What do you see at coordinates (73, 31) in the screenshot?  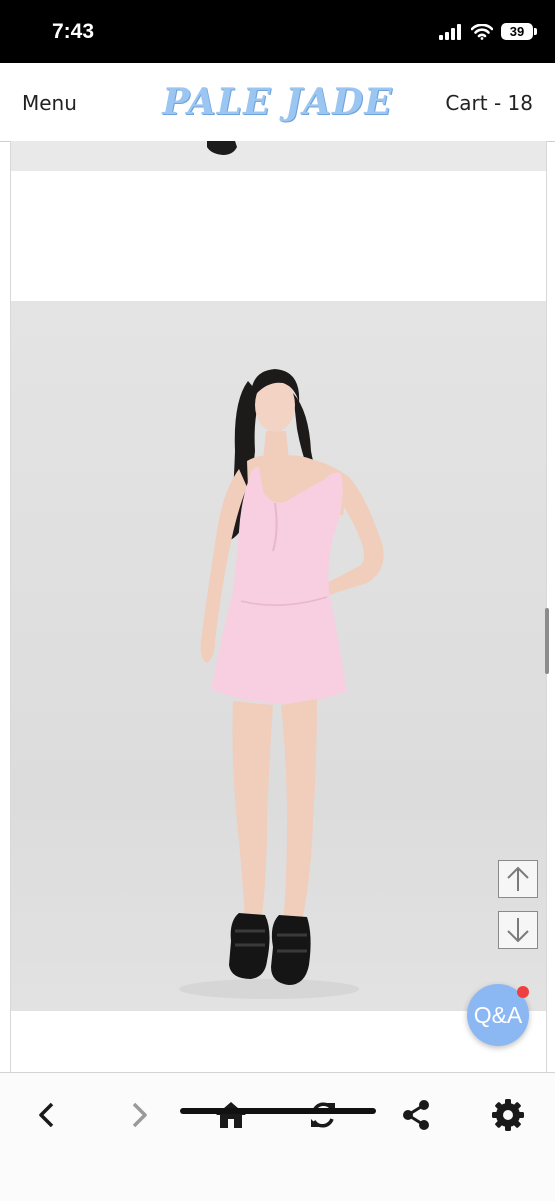 I see `status-time: 7:43` at bounding box center [73, 31].